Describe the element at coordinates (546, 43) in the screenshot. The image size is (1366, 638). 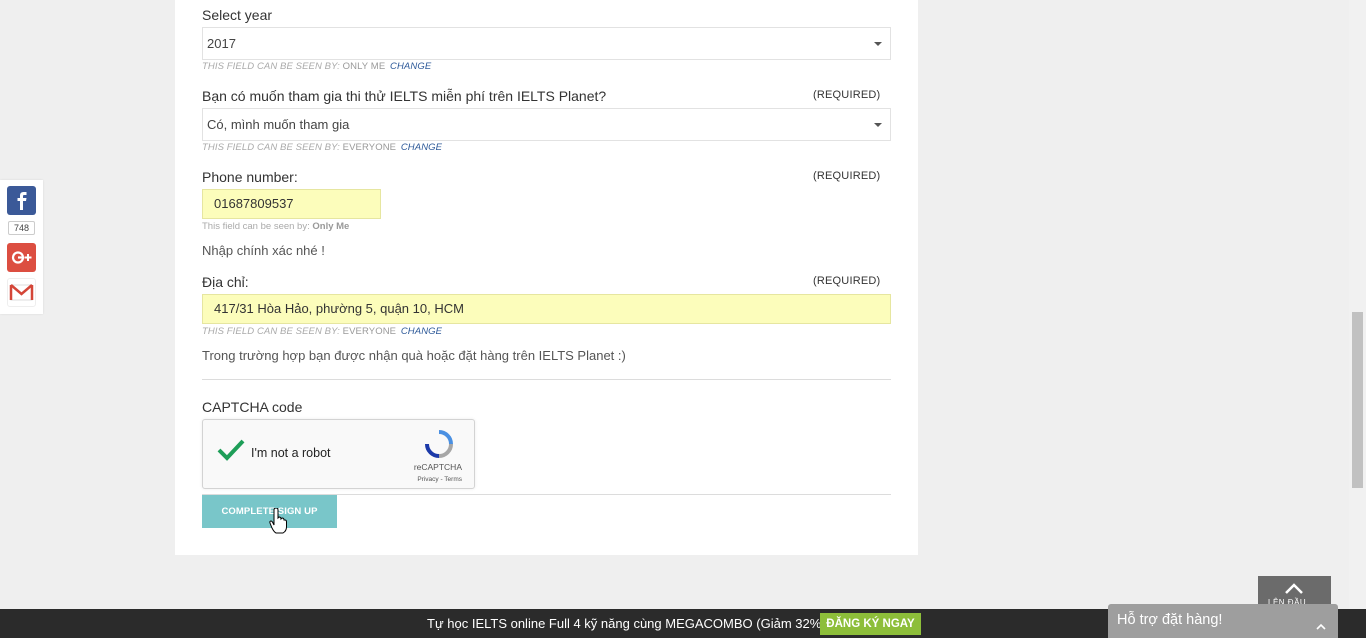
I see `year-select: 2017` at that location.